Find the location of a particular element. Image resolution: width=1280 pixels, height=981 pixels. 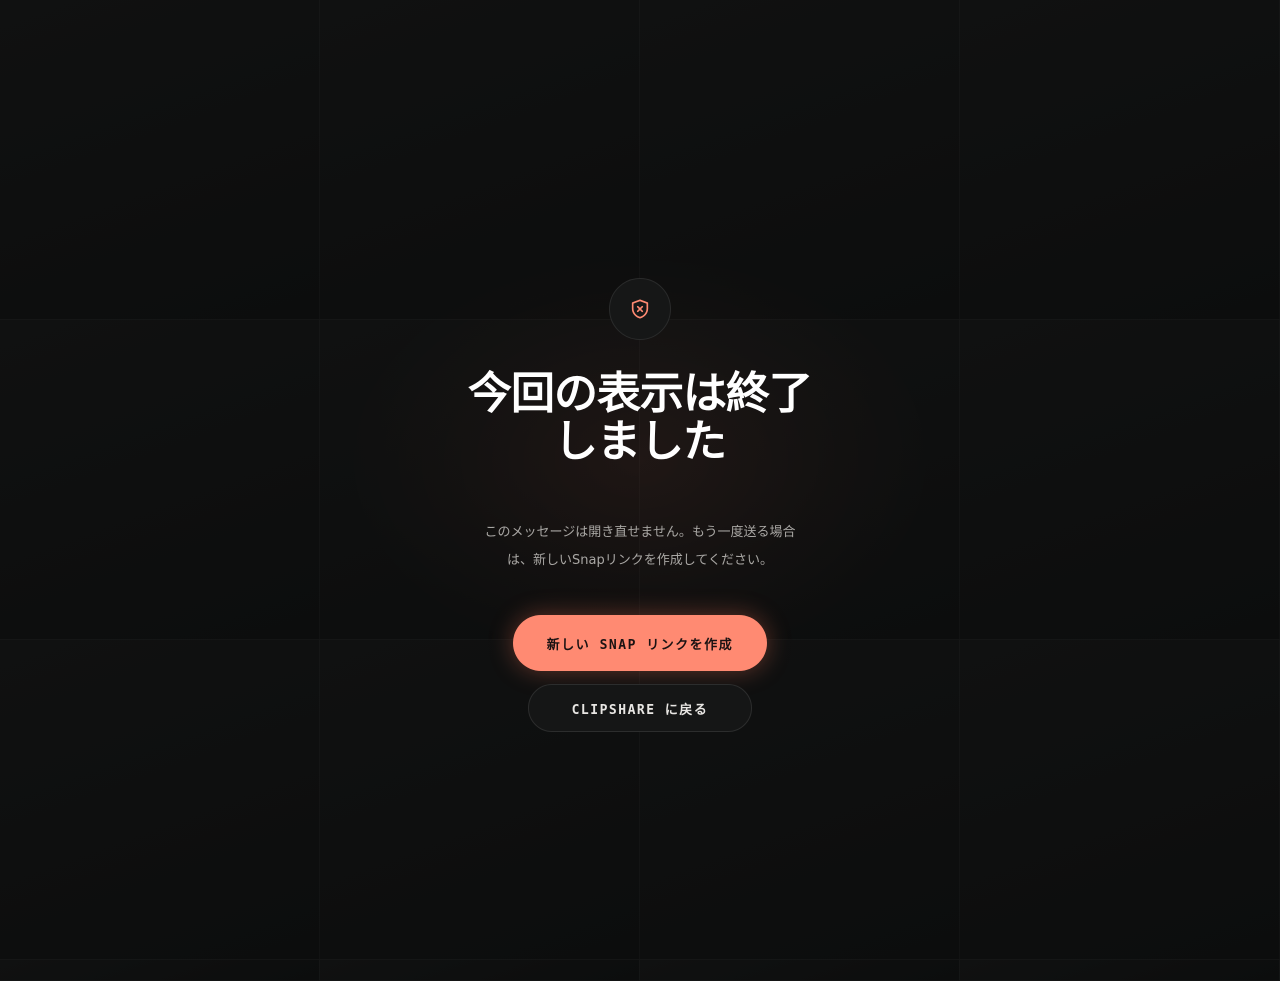

description-line-2: は、新しいSnapリンクを作成してください。 is located at coordinates (640, 561).